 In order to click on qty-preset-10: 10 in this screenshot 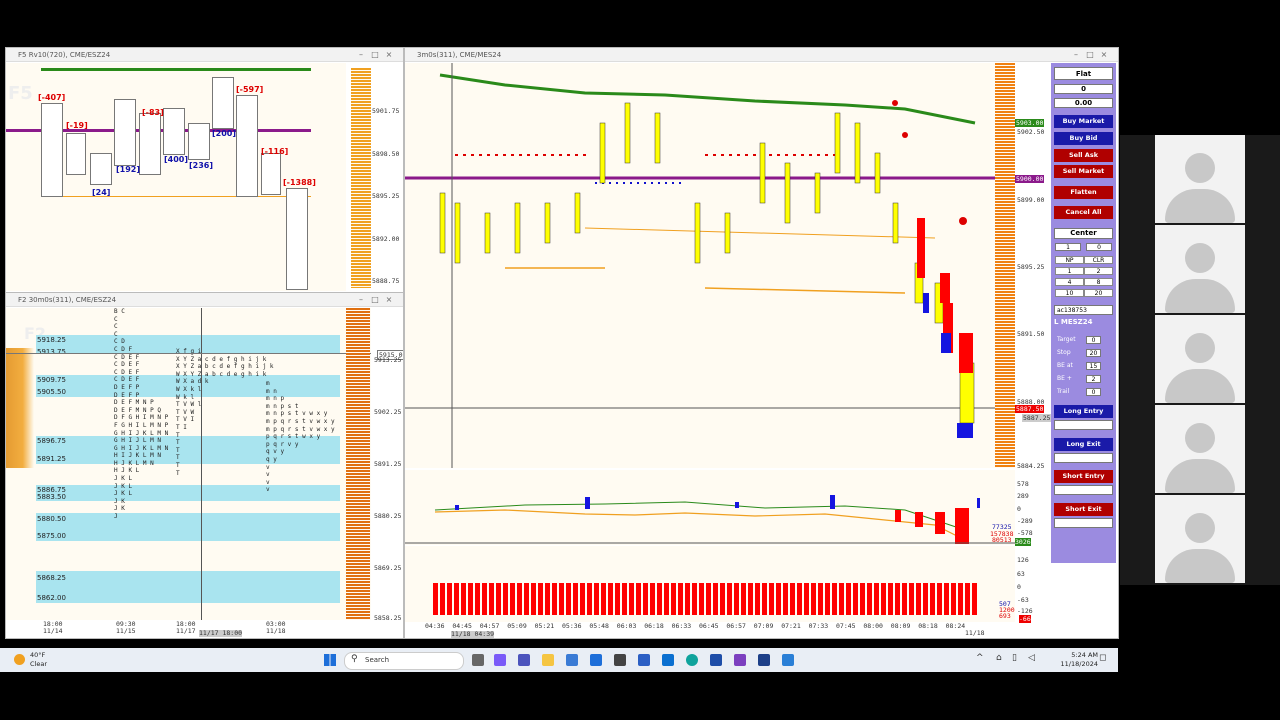, I will do `click(1069, 293)`.